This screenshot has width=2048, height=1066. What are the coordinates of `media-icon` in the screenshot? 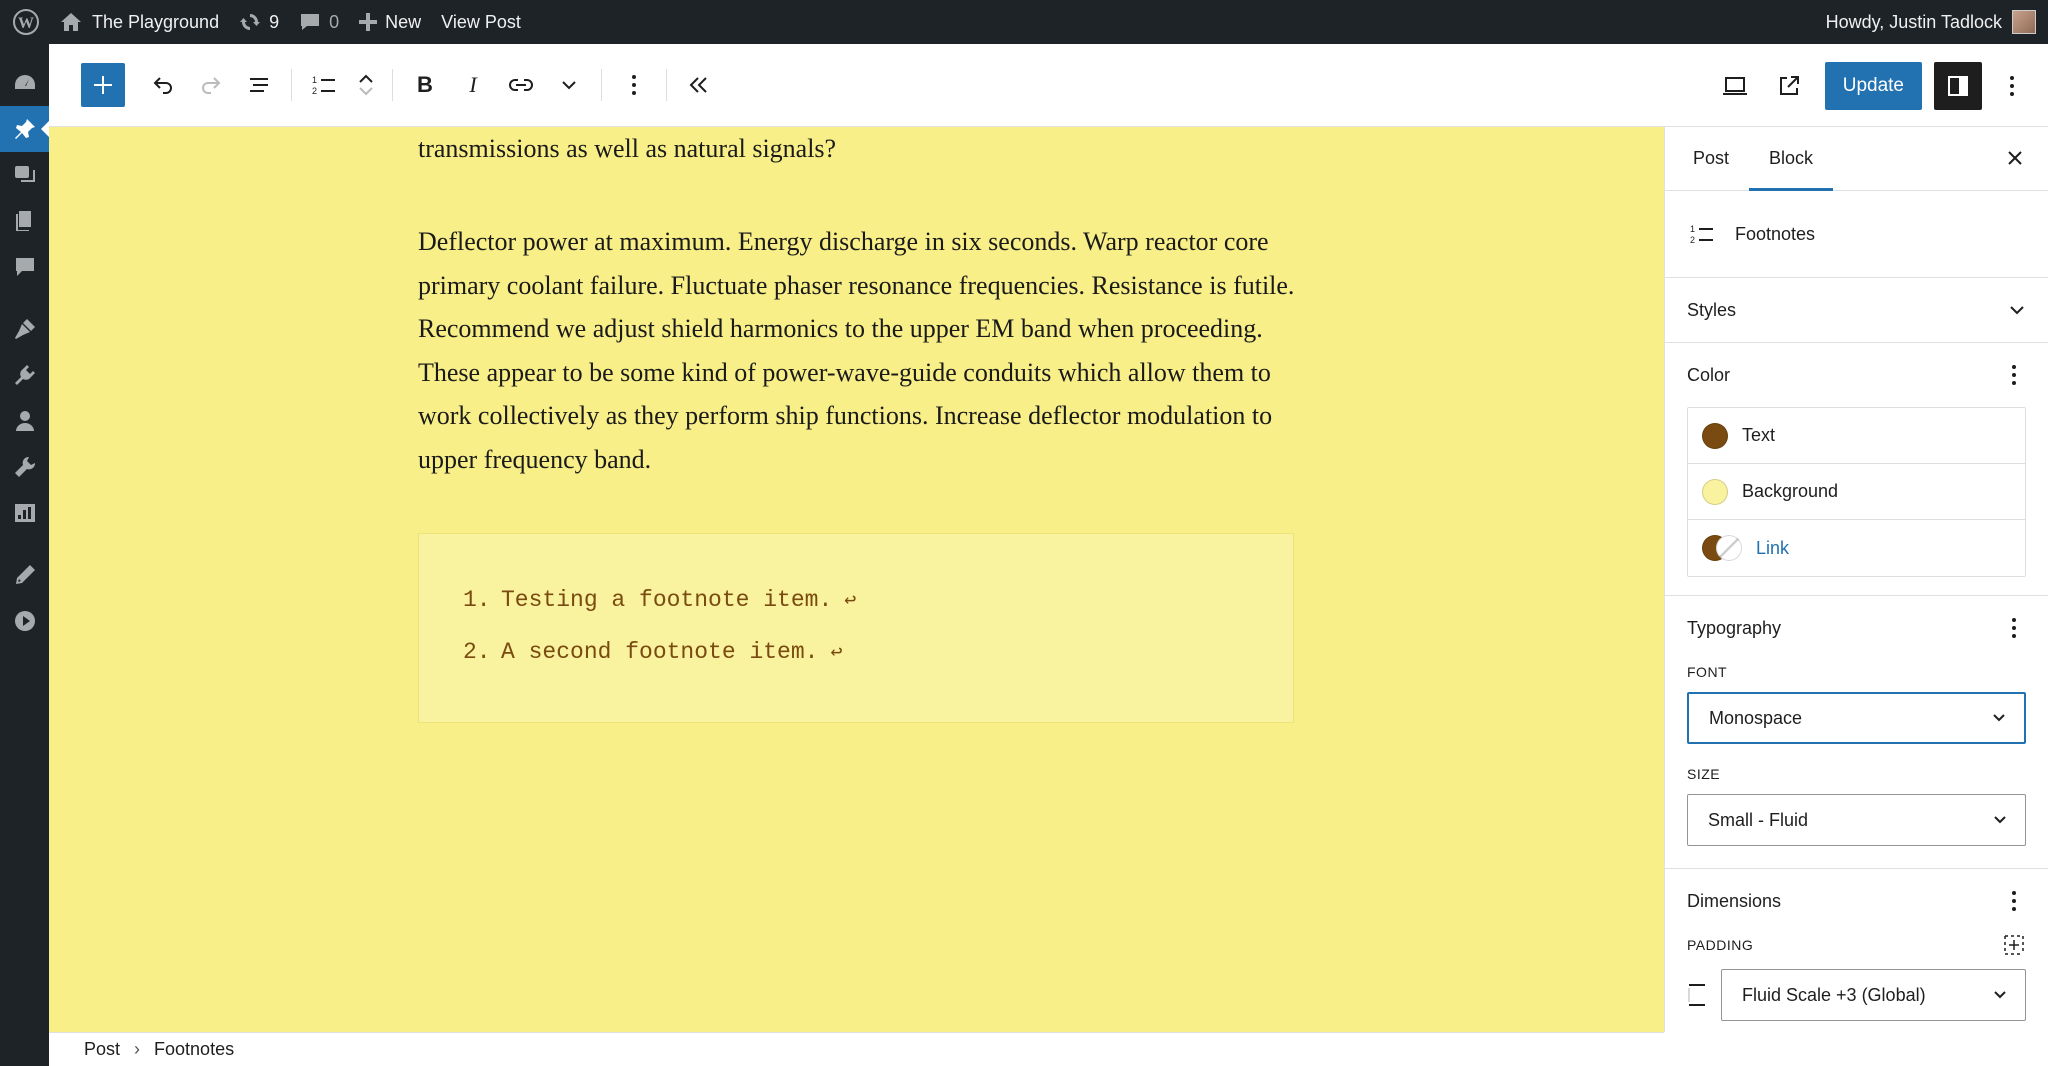 It's located at (24, 175).